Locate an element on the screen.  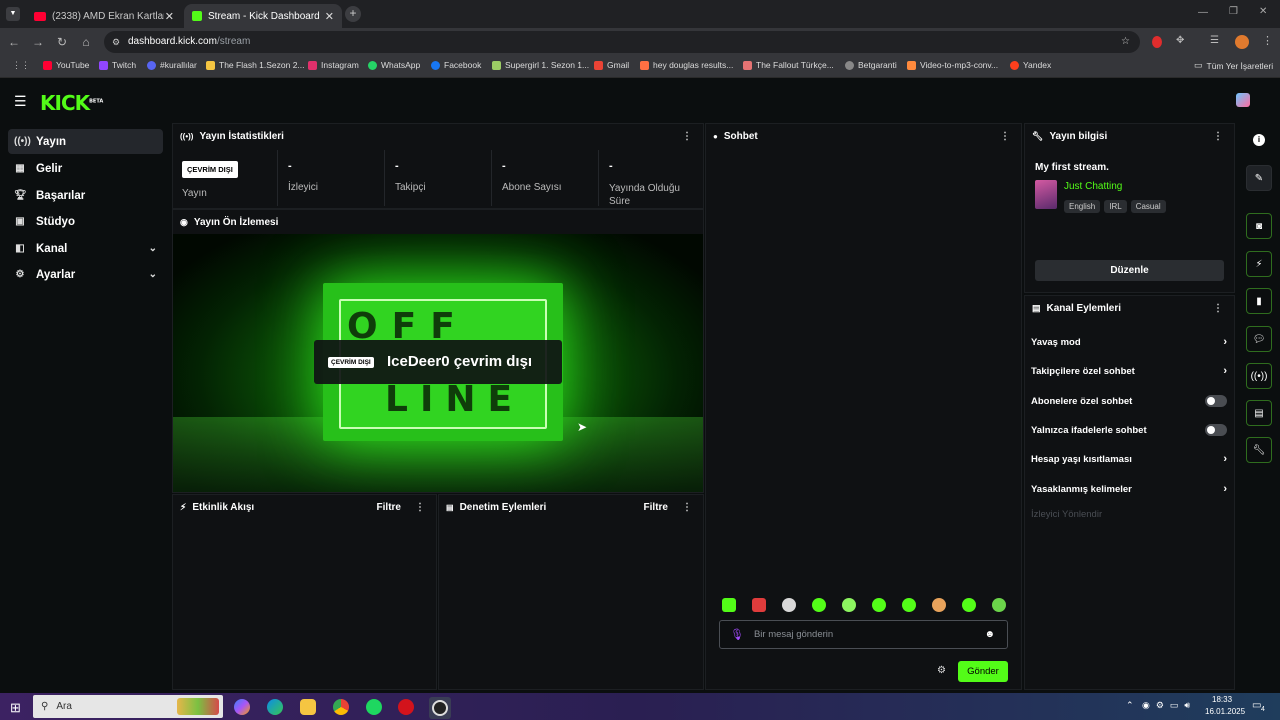
reload-icon: ↻ is located at coordinates (62, 42).